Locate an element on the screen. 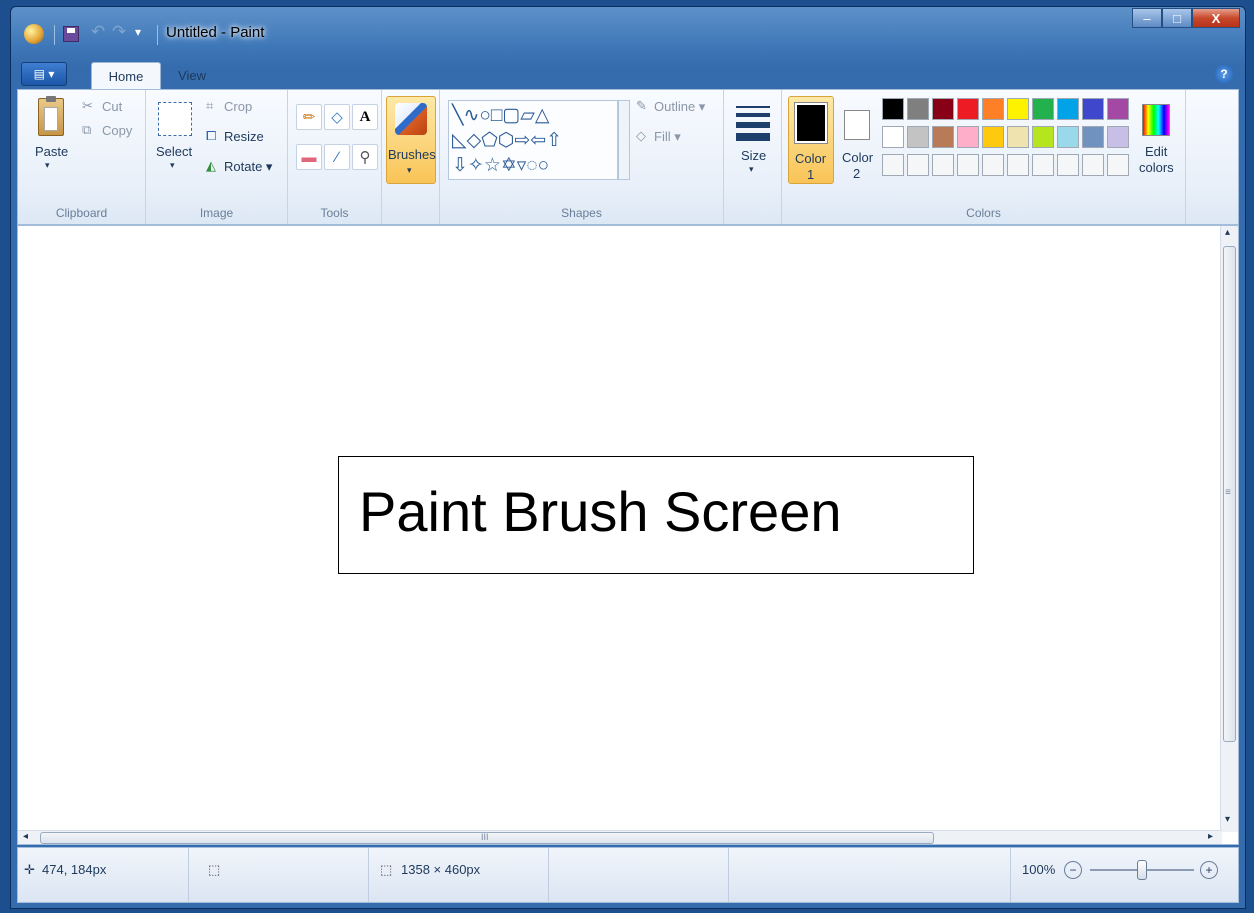 Image resolution: width=1254 pixels, height=913 pixels. tab-home: Home is located at coordinates (126, 75).